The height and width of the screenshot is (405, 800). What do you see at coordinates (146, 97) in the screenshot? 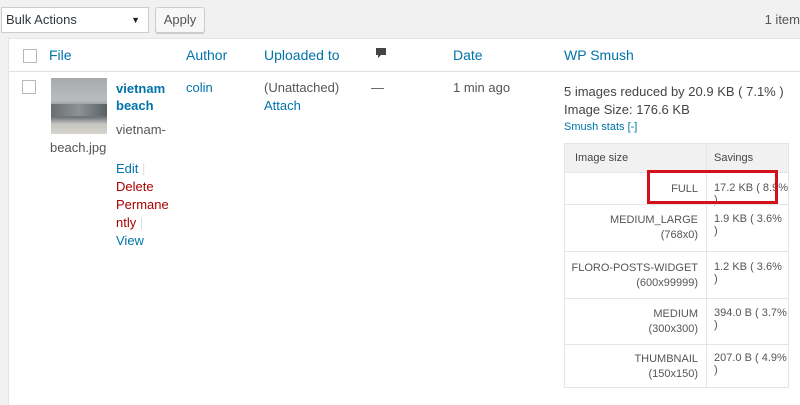
I see `media-title-link: vietnam beach` at bounding box center [146, 97].